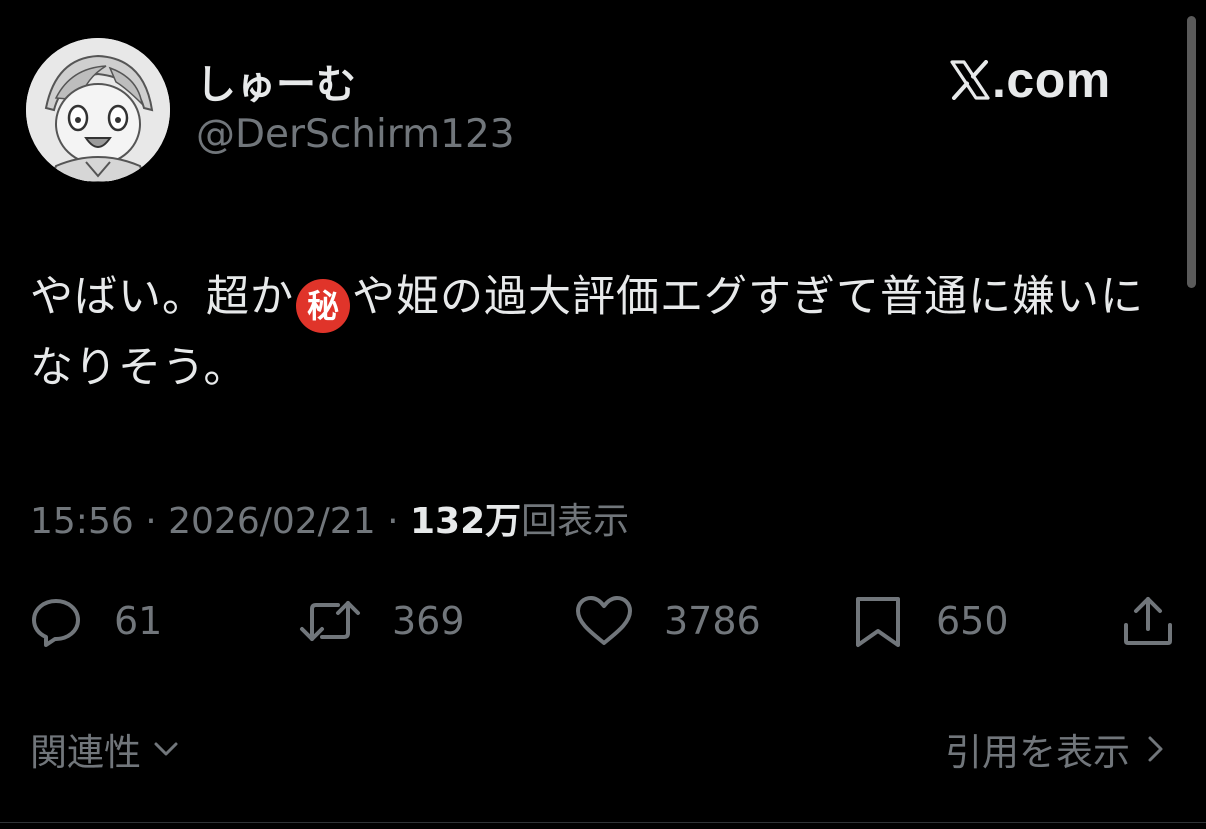 The image size is (1206, 829). Describe the element at coordinates (1155, 749) in the screenshot. I see `chevron-right-icon` at that location.